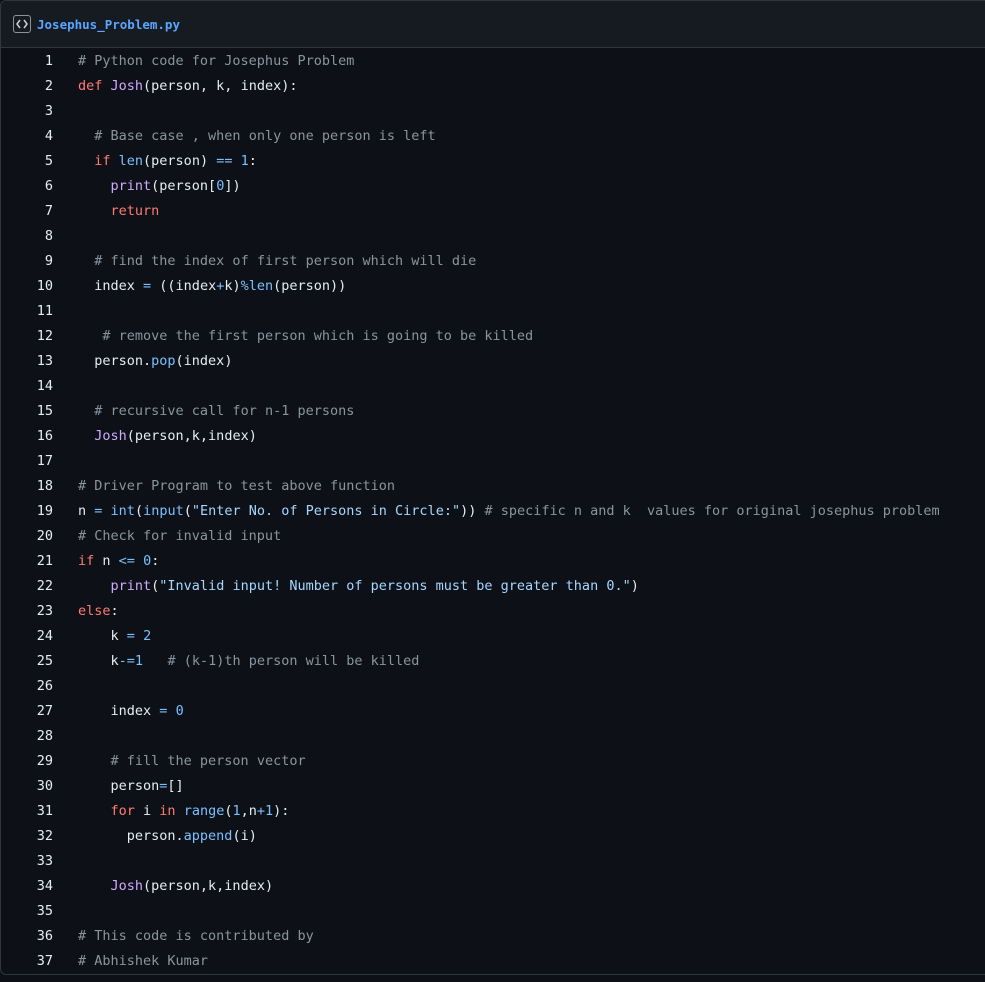 Image resolution: width=985 pixels, height=982 pixels. I want to click on line-number: 22, so click(27, 586).